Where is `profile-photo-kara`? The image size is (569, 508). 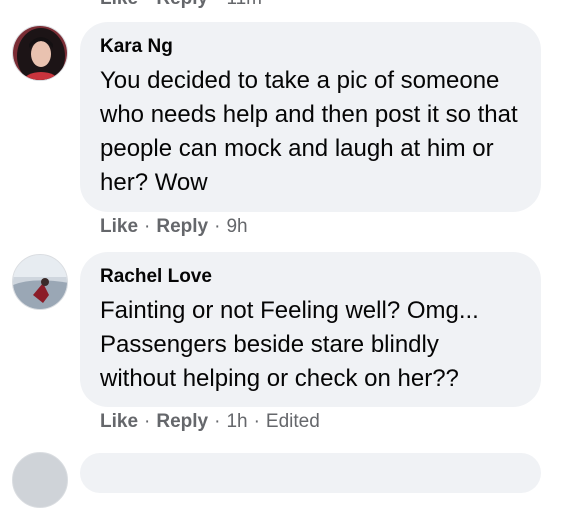
profile-photo-kara is located at coordinates (40, 53).